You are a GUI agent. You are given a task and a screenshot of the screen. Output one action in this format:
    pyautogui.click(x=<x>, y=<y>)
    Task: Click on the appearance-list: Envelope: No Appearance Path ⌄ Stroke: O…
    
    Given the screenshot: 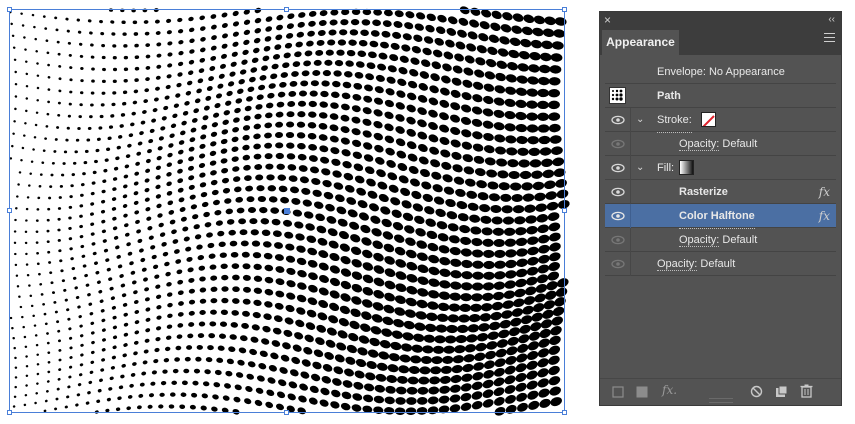 What is the action you would take?
    pyautogui.click(x=720, y=168)
    